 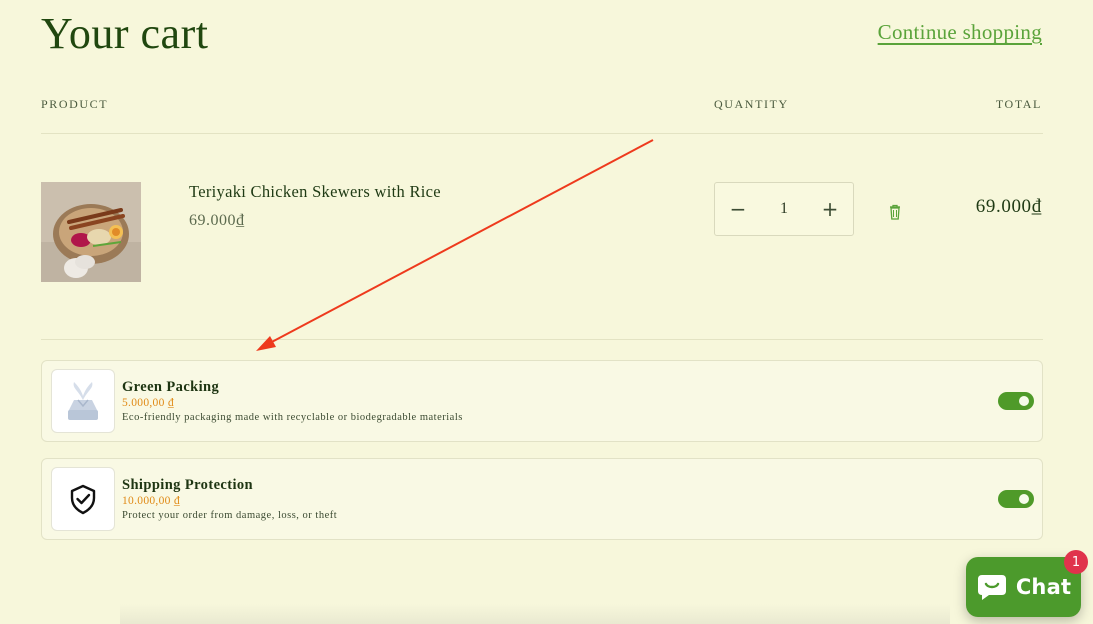 I want to click on addon-toggle-shipping-protection, so click(x=1016, y=499).